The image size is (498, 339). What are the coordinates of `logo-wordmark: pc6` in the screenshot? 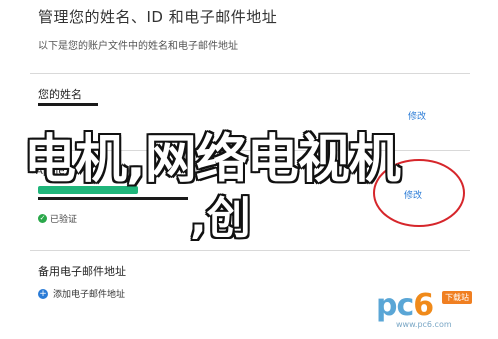 It's located at (405, 305).